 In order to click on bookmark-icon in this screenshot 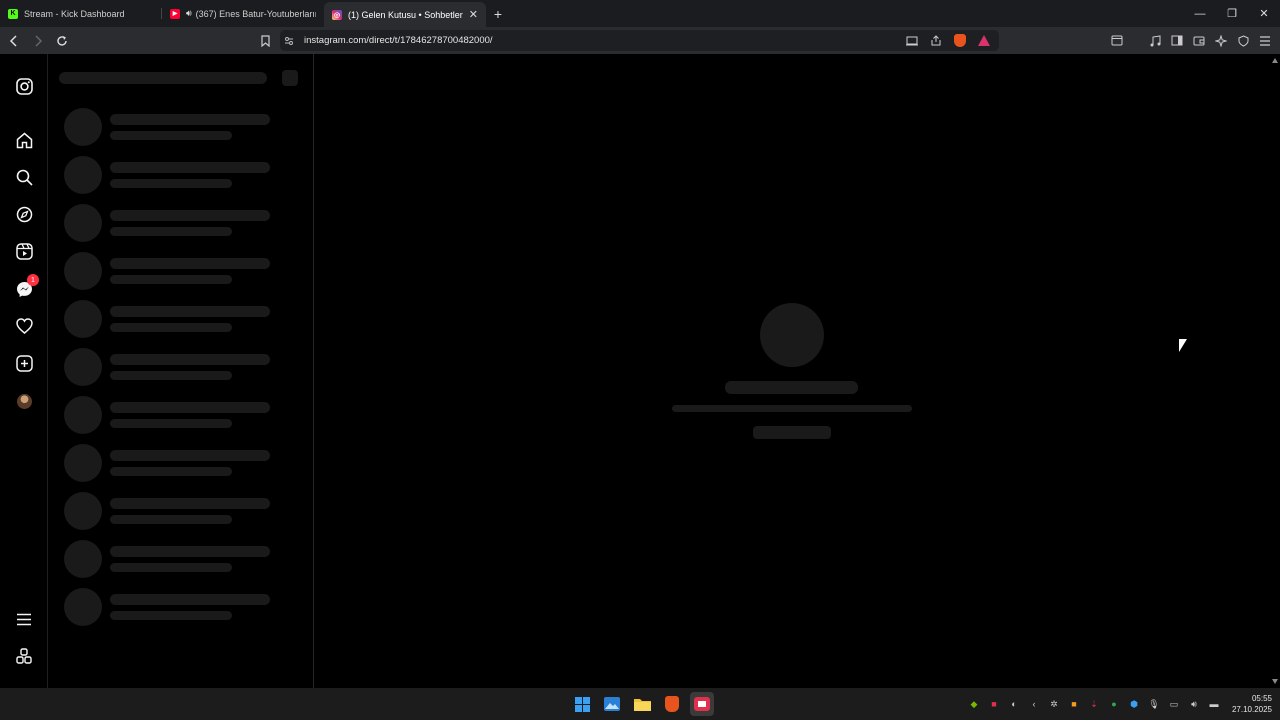, I will do `click(265, 41)`.